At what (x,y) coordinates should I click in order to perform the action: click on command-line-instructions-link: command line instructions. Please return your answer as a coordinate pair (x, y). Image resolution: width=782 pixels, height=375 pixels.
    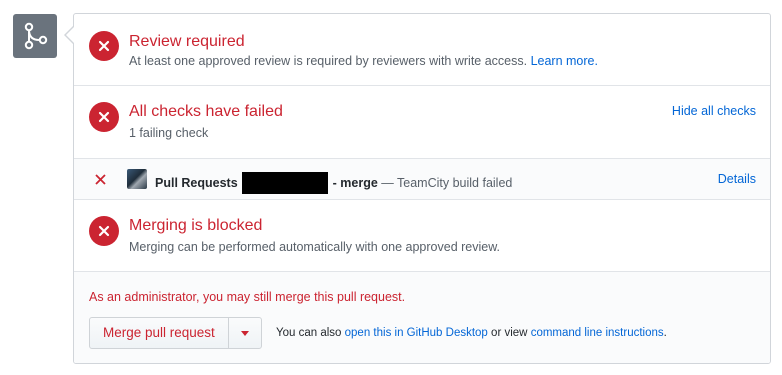
    Looking at the image, I should click on (597, 333).